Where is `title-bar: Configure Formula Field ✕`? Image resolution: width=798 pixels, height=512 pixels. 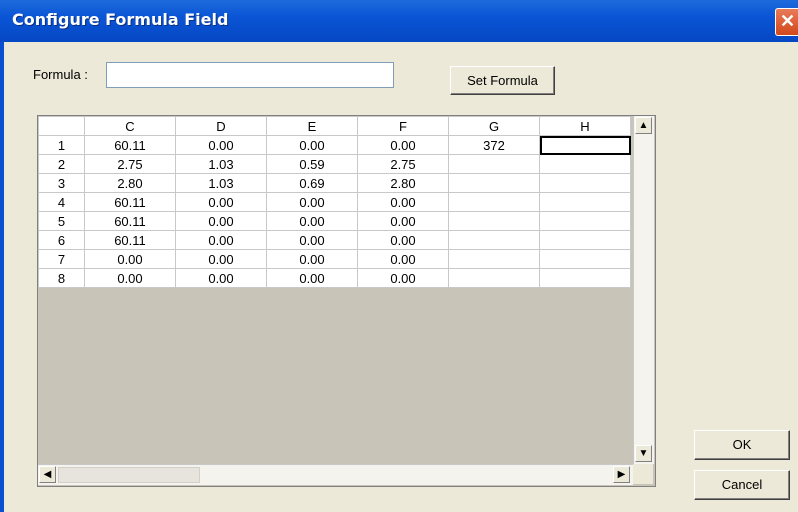 title-bar: Configure Formula Field ✕ is located at coordinates (399, 21).